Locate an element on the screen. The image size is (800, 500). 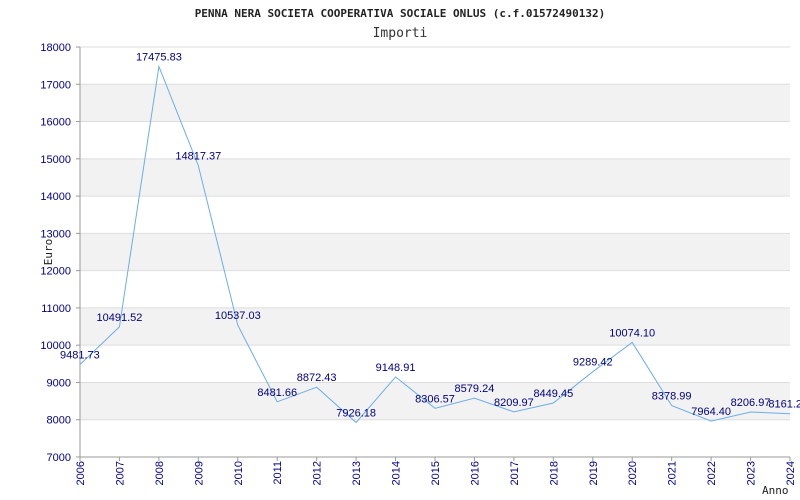
data-label: 10491.52 is located at coordinates (119, 318).